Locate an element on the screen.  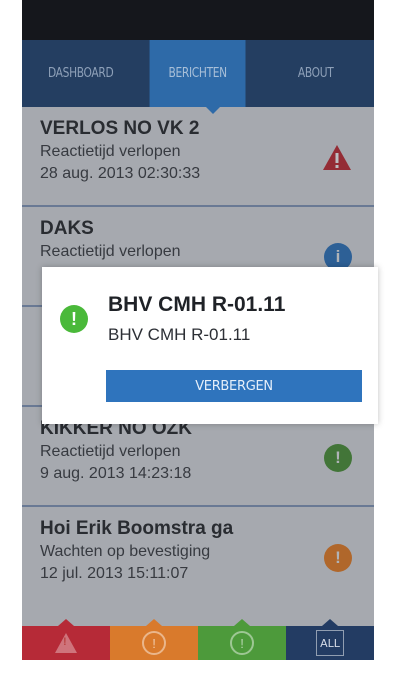
tab-berichten: BERICHTEN is located at coordinates (198, 73).